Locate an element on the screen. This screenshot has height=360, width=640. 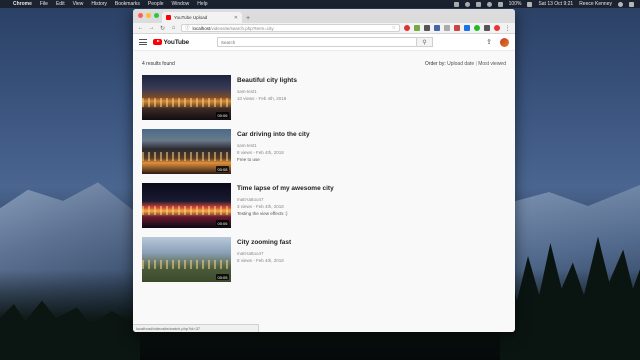
menu-bar-status-area: 100% Sat 13 Oct 9:21 Reece Kenney is located at coordinates (543, 4).